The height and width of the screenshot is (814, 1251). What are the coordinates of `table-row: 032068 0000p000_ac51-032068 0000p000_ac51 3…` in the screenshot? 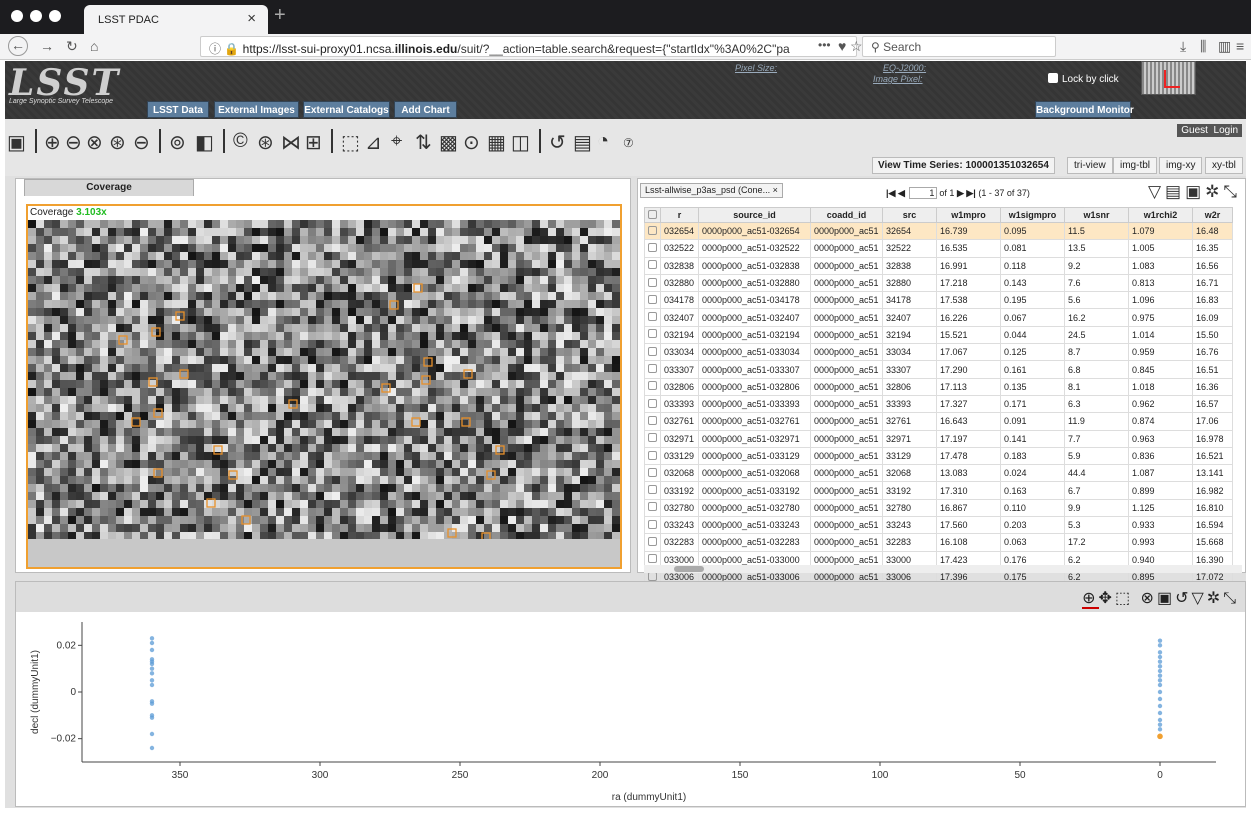 It's located at (938, 473).